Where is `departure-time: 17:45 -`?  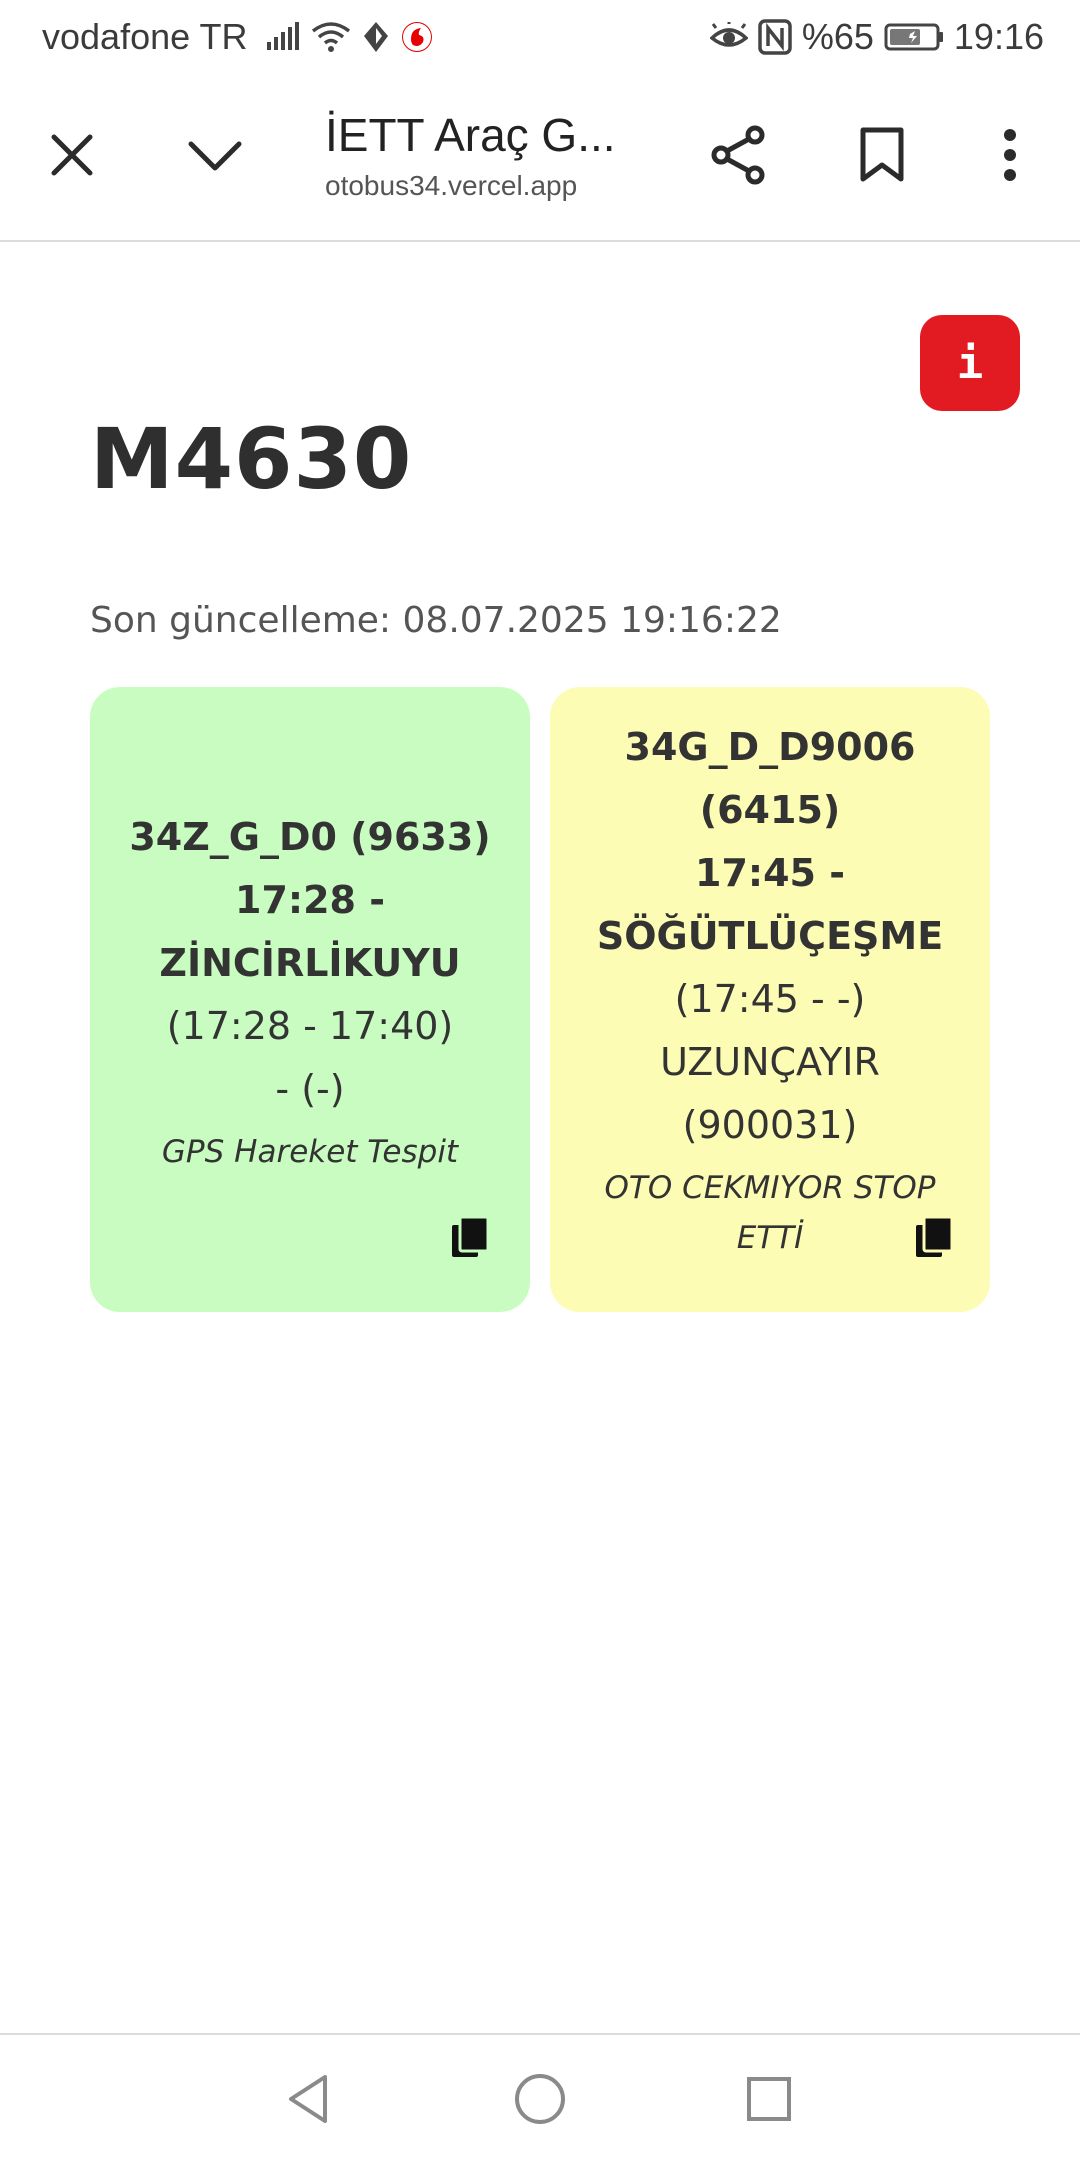
departure-time: 17:45 - is located at coordinates (770, 873).